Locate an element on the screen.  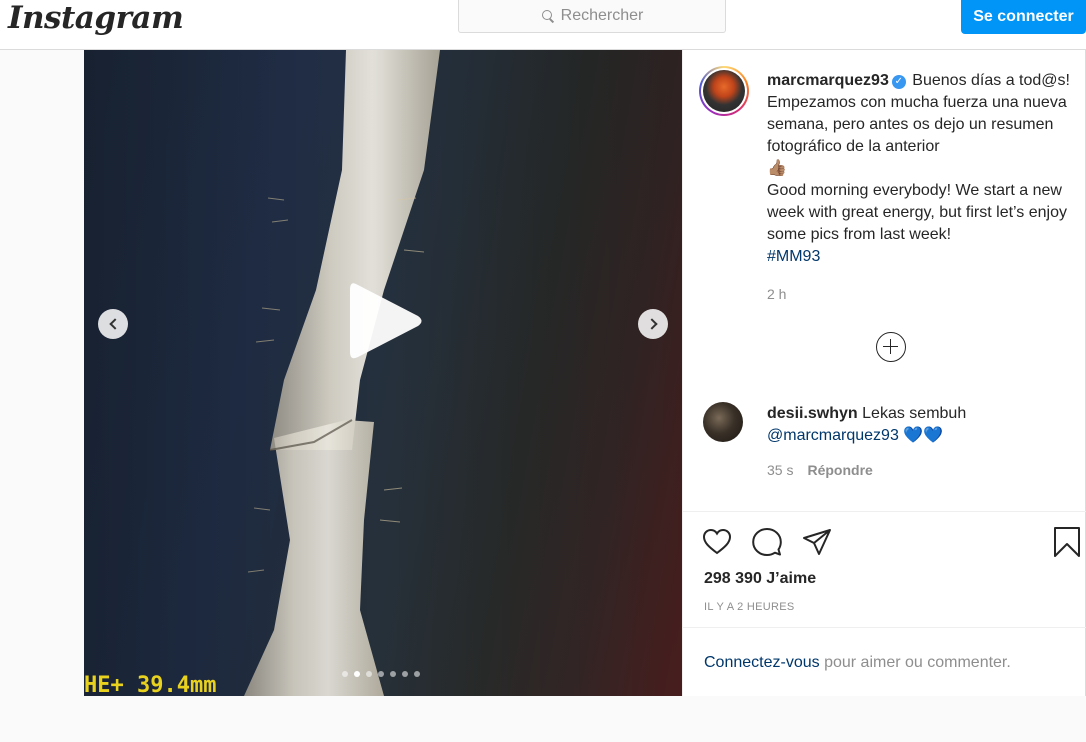
verified-badge-icon: ✓ is located at coordinates (898, 82).